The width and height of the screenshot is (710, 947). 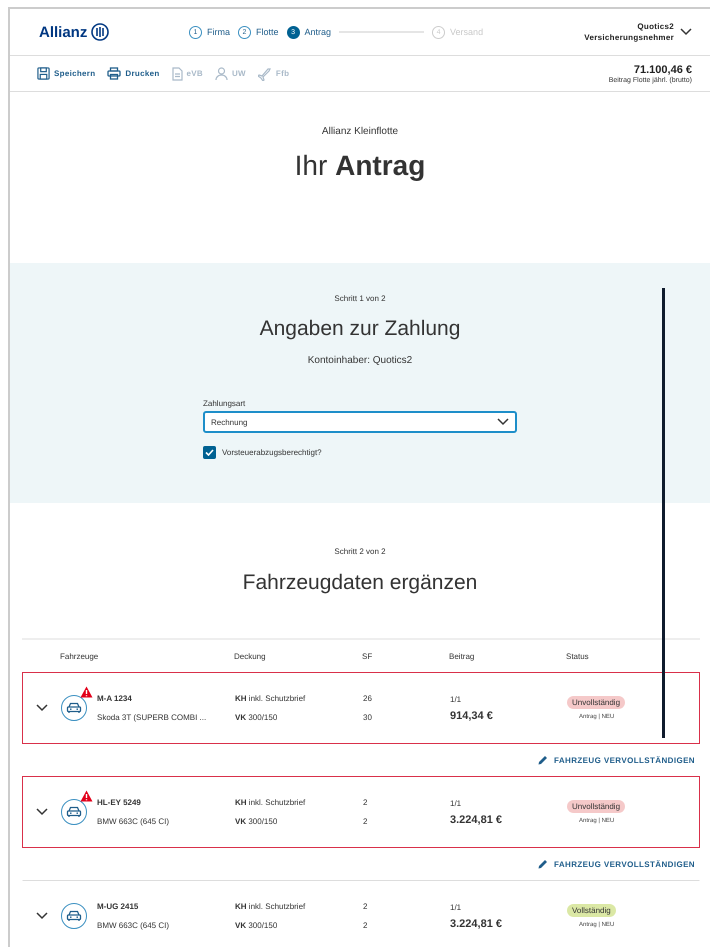 What do you see at coordinates (250, 656) in the screenshot?
I see `column-header: Deckung` at bounding box center [250, 656].